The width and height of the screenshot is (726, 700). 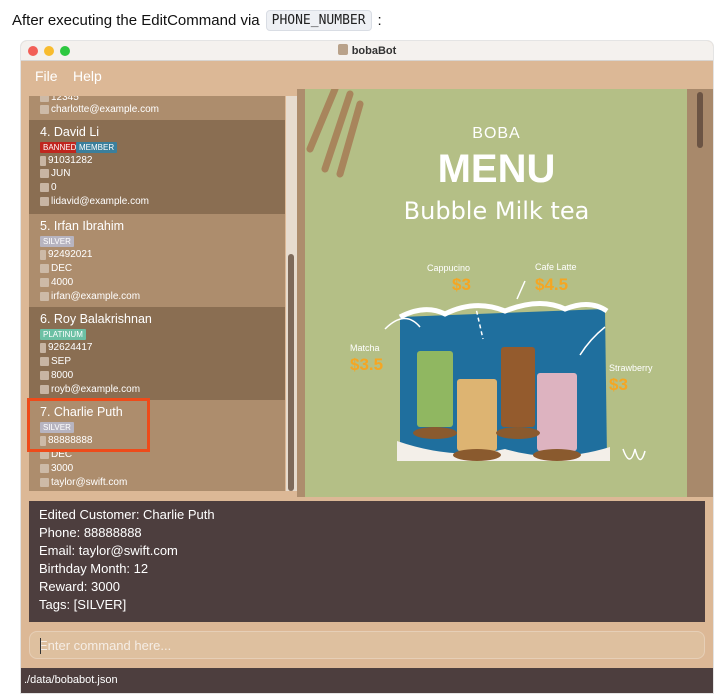 What do you see at coordinates (55, 361) in the screenshot?
I see `customer-month: SEP` at bounding box center [55, 361].